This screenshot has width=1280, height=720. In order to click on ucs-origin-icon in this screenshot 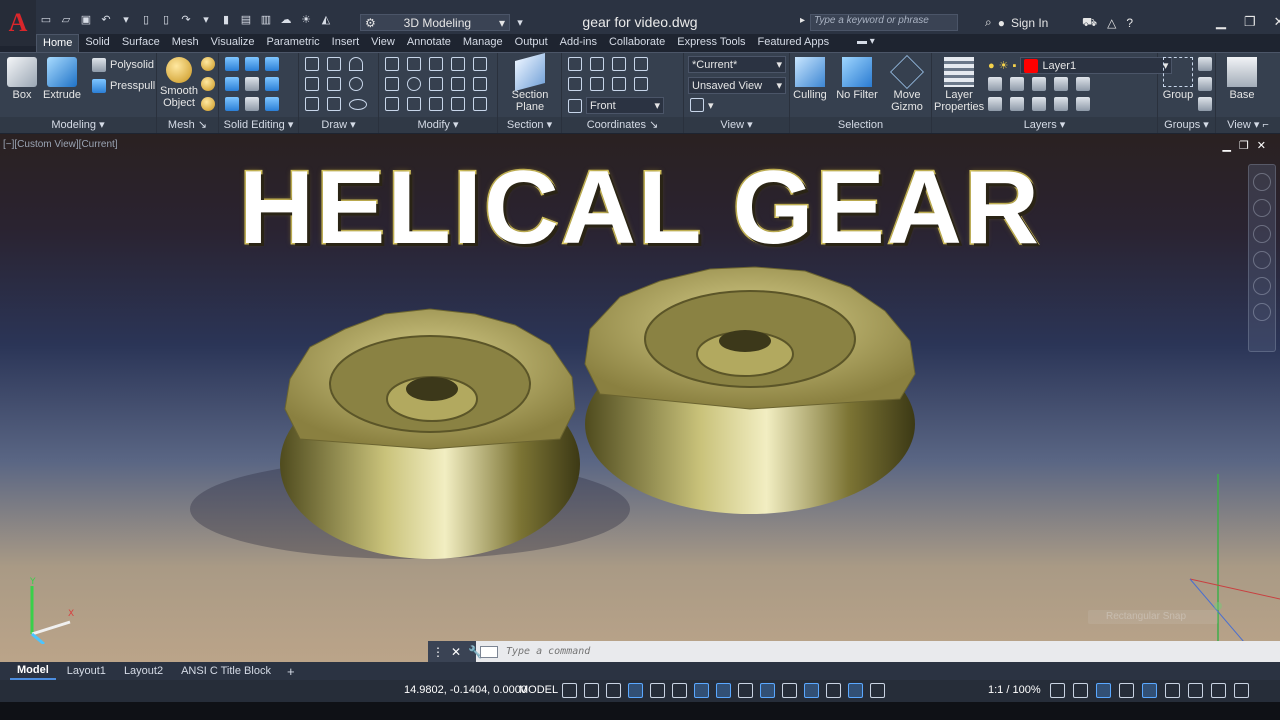, I will do `click(619, 64)`.